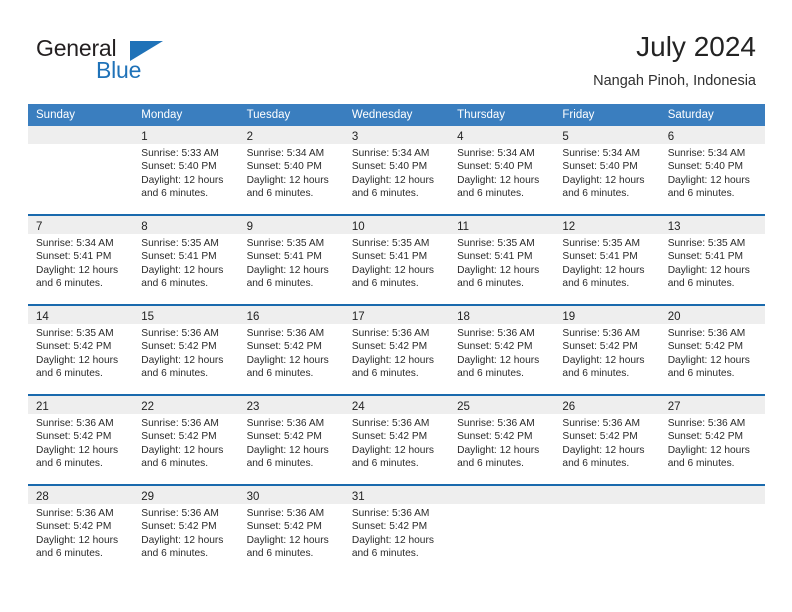  I want to click on day-number: 2, so click(249, 137).